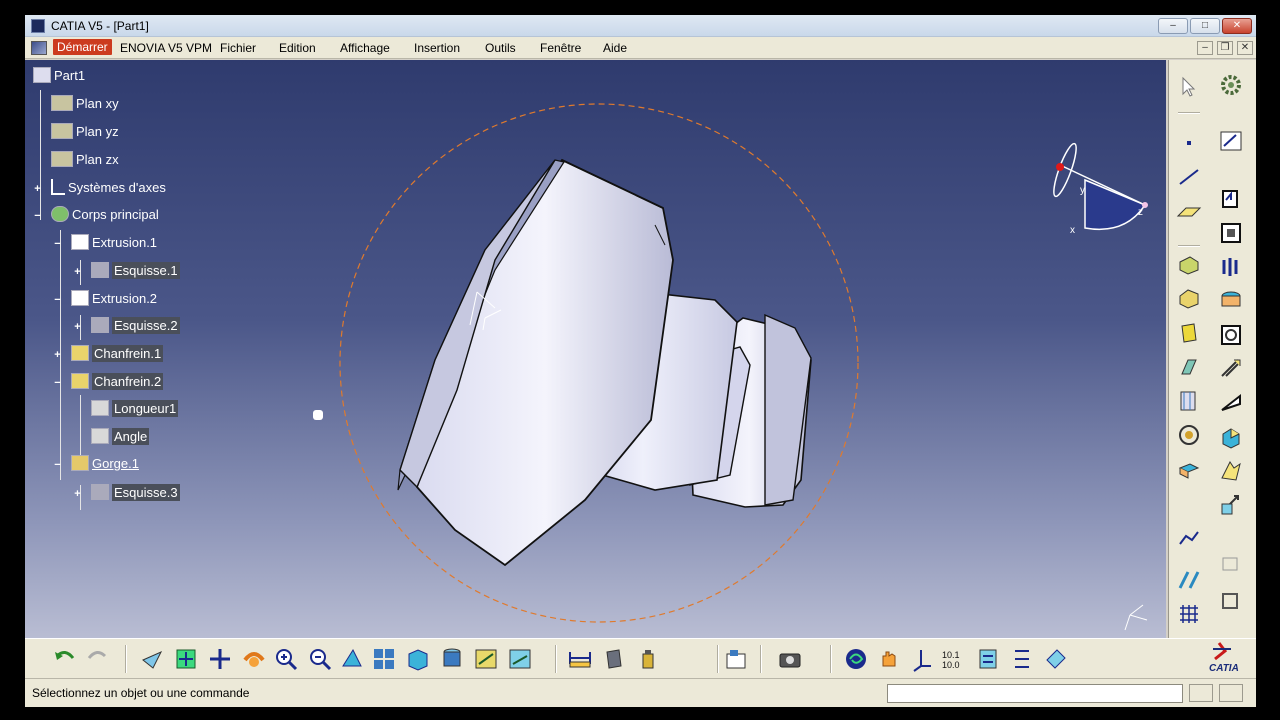  I want to click on menu-demarrer: Démarrer, so click(82, 47).